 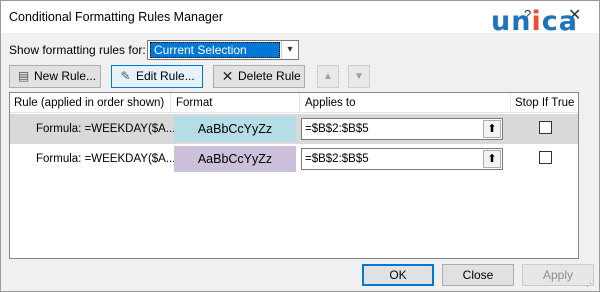 I want to click on show-rules-dropdown: Current Selection ▾, so click(x=223, y=50).